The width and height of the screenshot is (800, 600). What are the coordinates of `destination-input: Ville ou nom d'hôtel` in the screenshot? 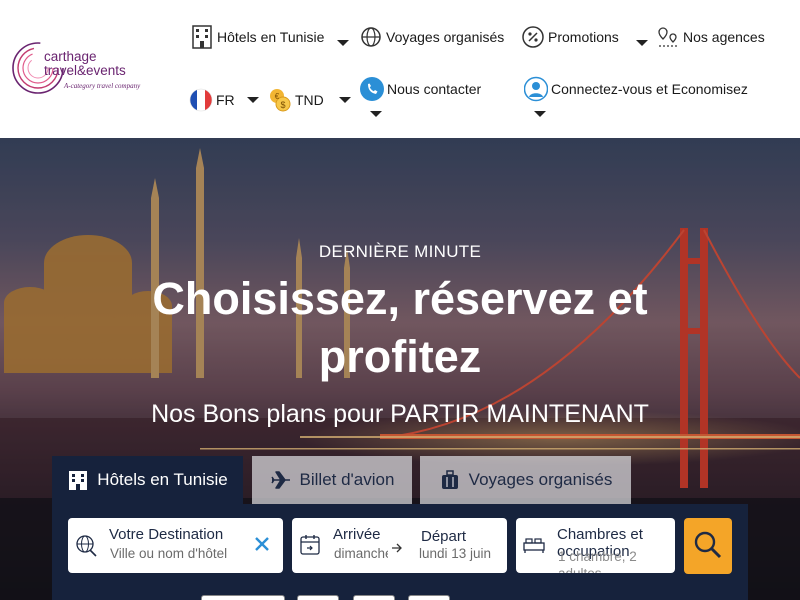 It's located at (175, 553).